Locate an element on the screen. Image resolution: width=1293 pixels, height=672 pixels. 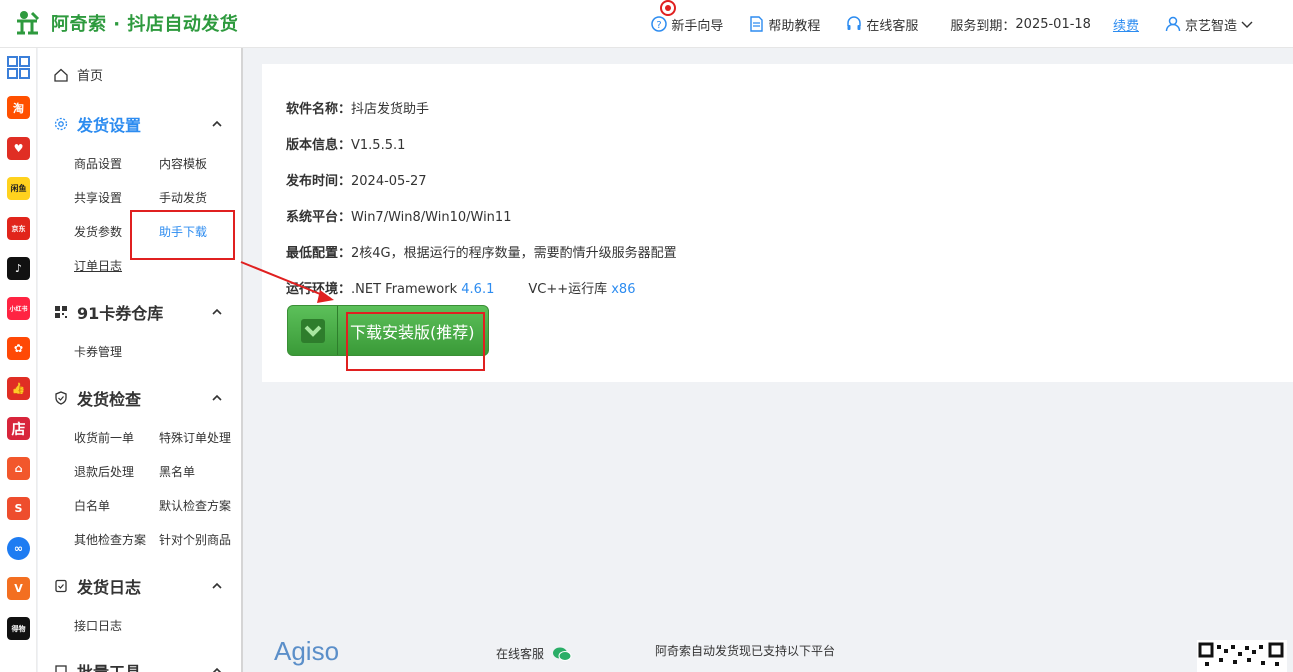
help-link: 帮助教程 is located at coordinates (784, 24).